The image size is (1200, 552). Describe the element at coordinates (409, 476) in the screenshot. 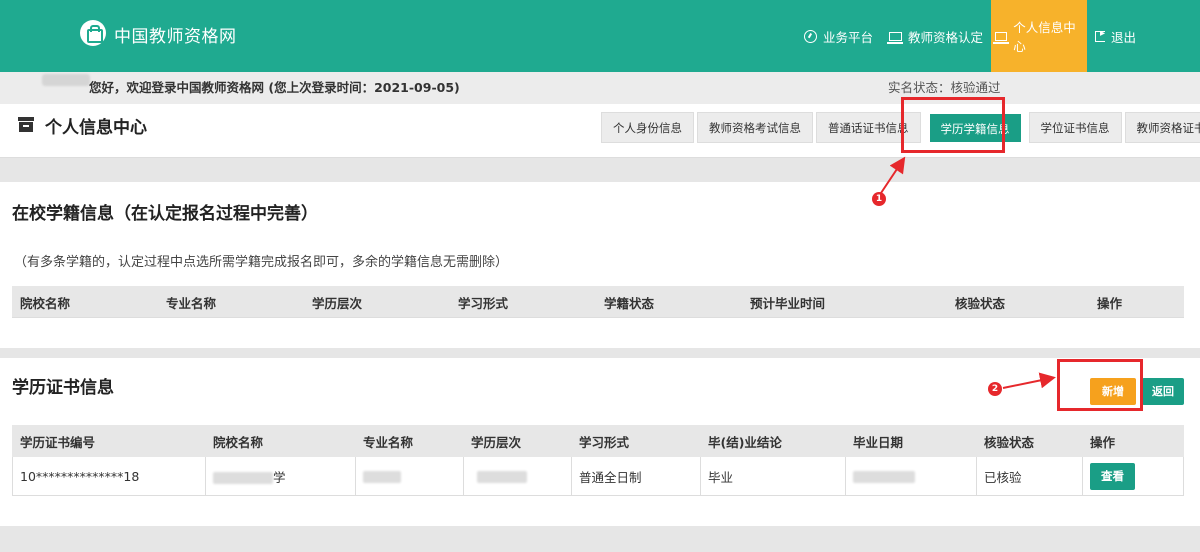

I see `major-cell` at that location.